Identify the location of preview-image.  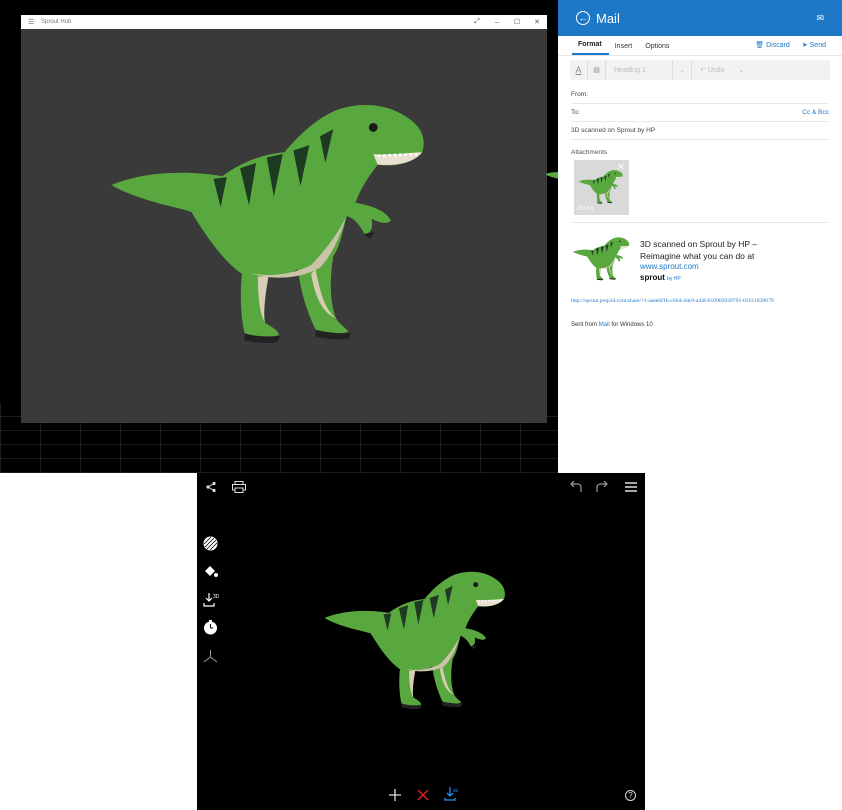
(604, 259).